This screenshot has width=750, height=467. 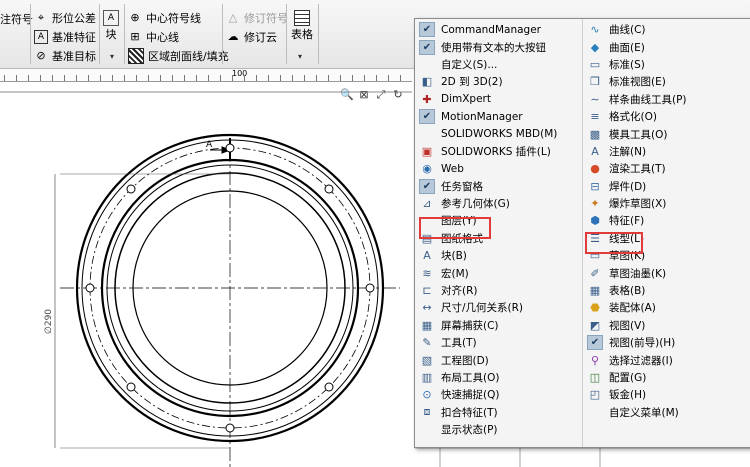 I want to click on datum-feature-label: 基准特征, so click(x=74, y=37).